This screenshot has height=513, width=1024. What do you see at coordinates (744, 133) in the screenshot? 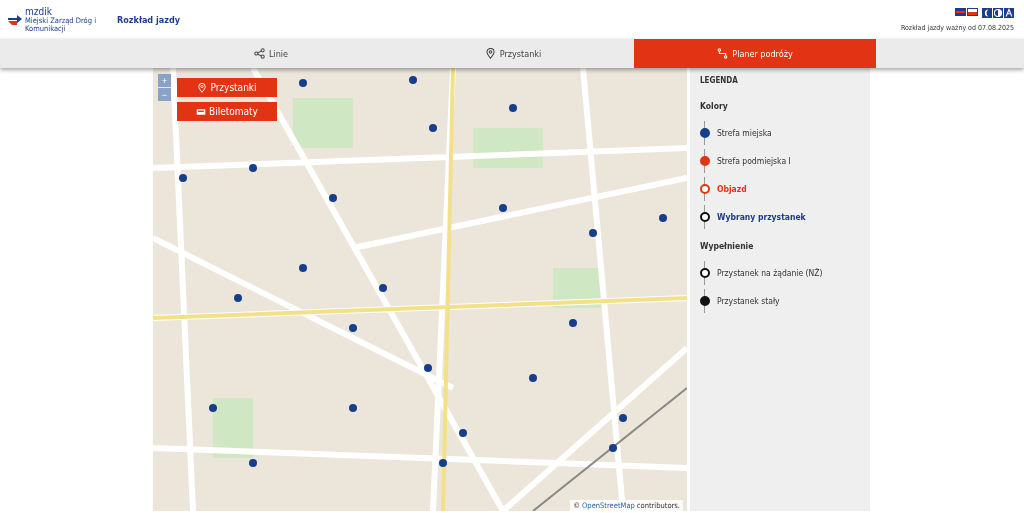
I see `legend-label: Strefa miejska` at bounding box center [744, 133].